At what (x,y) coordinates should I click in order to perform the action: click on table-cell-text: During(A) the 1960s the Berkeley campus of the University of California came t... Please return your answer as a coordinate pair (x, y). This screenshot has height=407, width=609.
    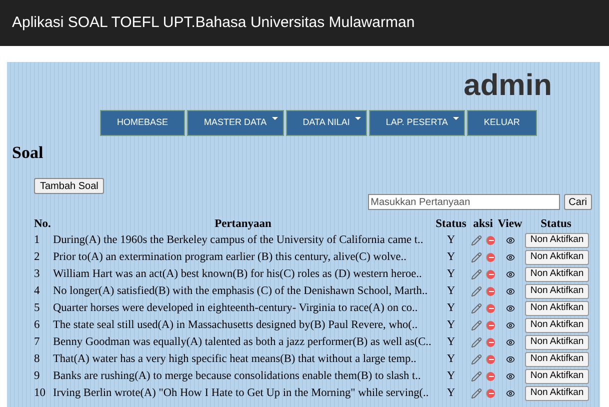
    Looking at the image, I should click on (238, 240).